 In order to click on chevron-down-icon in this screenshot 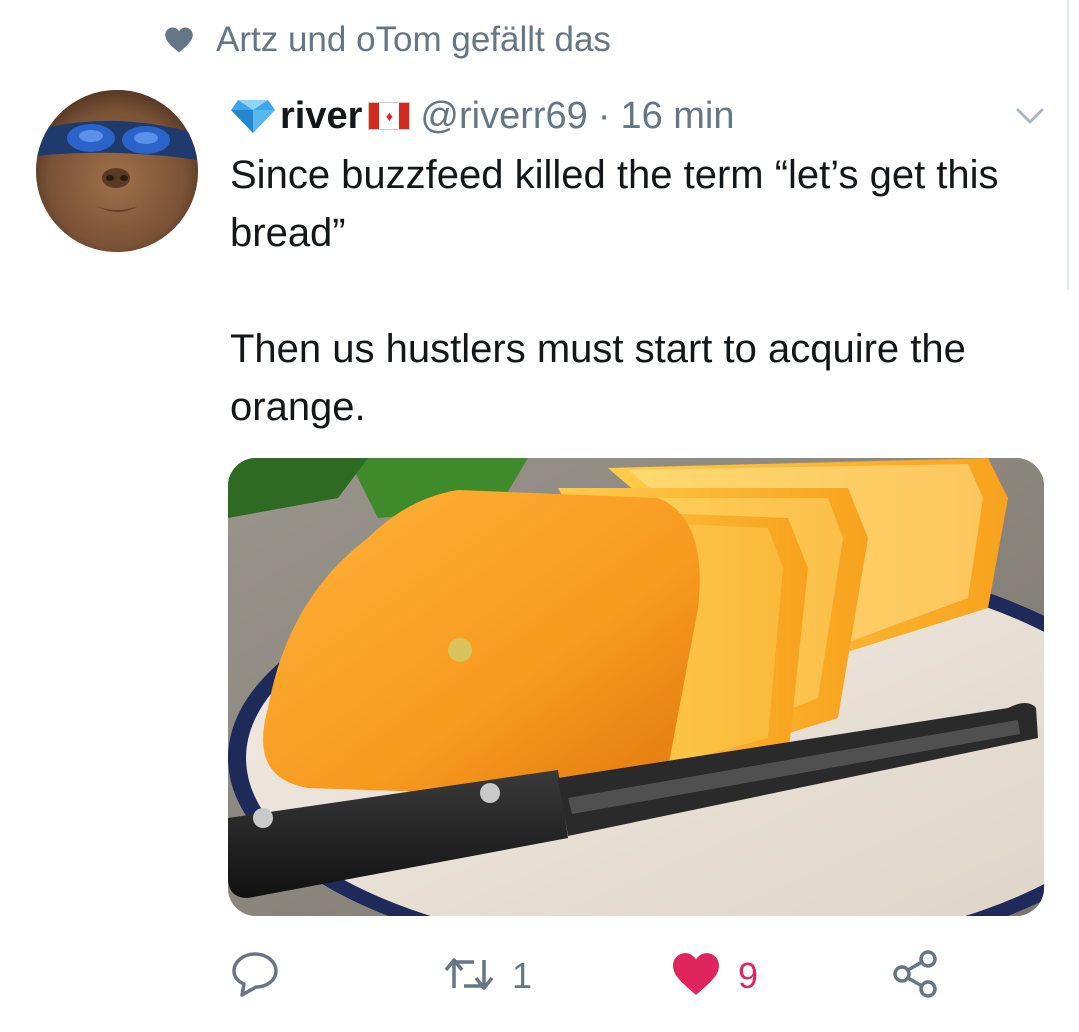, I will do `click(1030, 115)`.